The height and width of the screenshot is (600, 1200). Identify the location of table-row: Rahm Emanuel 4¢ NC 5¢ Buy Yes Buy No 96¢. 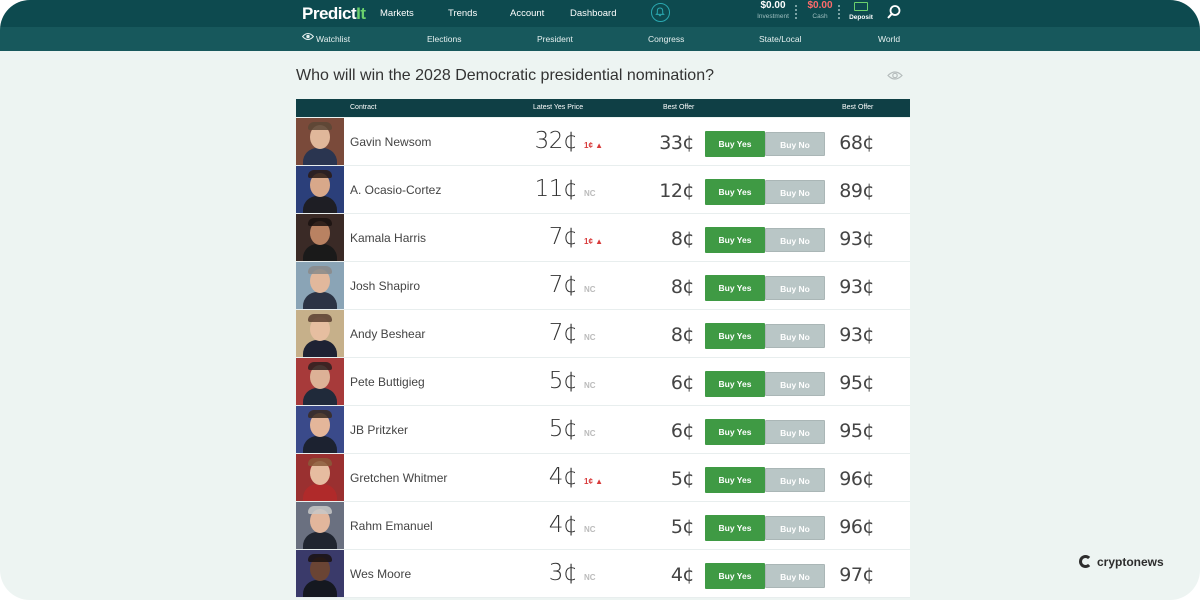
(603, 526).